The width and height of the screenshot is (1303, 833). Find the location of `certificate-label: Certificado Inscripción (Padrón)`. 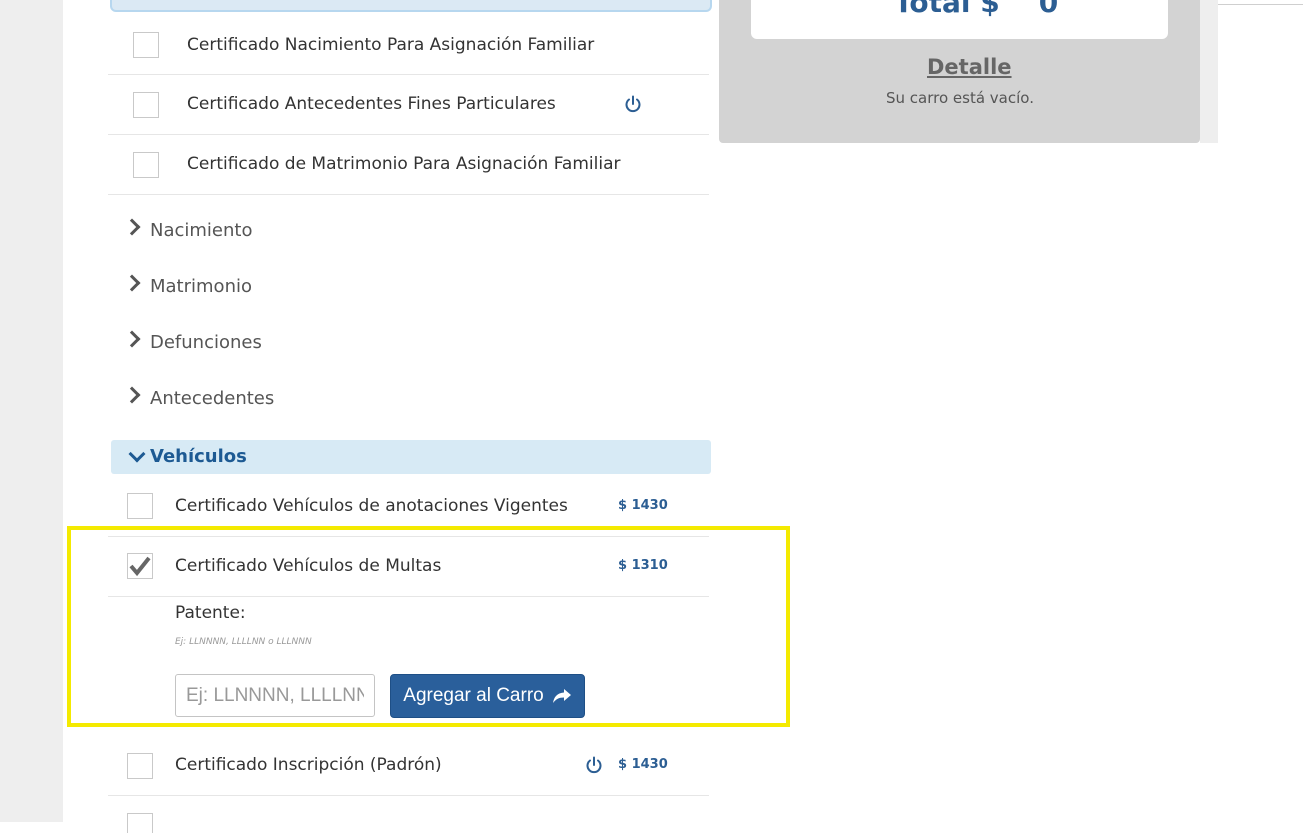

certificate-label: Certificado Inscripción (Padrón) is located at coordinates (308, 765).